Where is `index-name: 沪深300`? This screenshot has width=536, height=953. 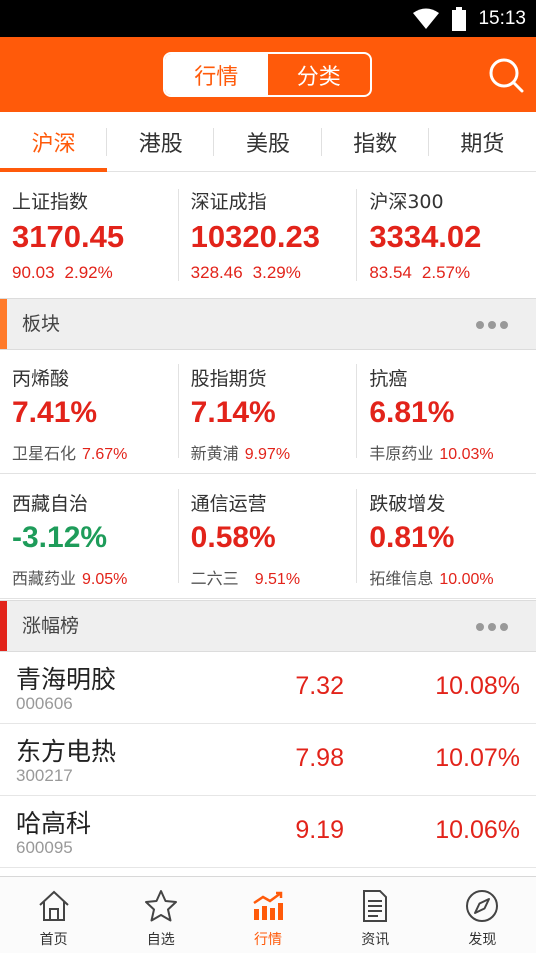 index-name: 沪深300 is located at coordinates (406, 202).